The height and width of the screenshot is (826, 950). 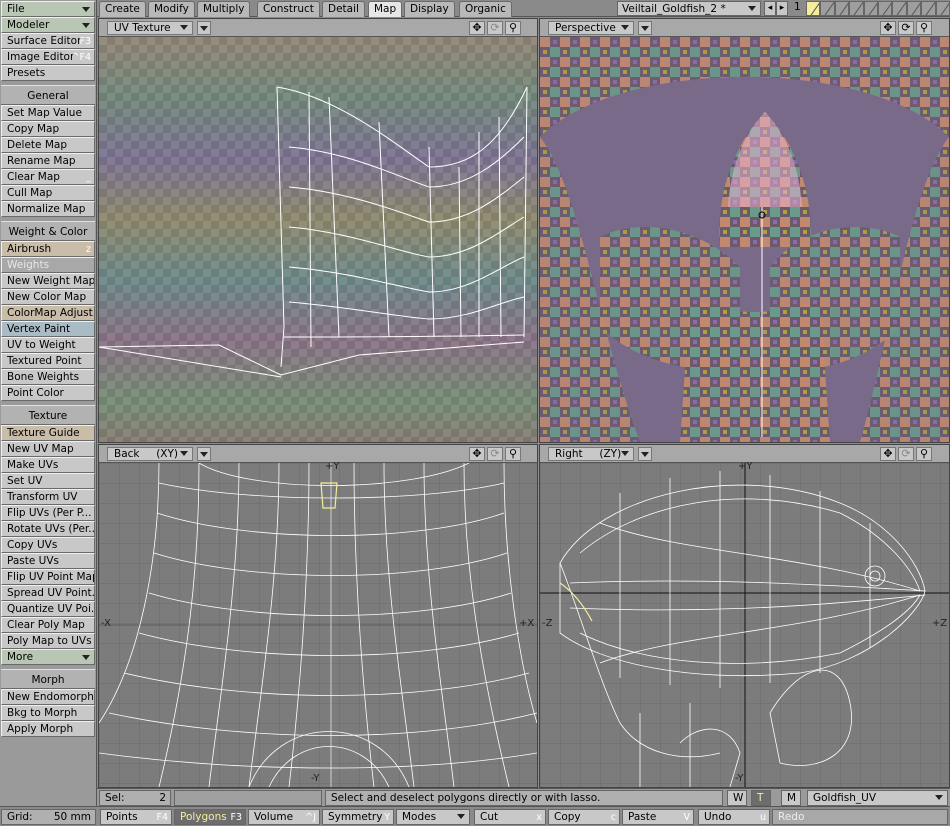 What do you see at coordinates (48, 161) in the screenshot?
I see `rename-map-button: Rename Map` at bounding box center [48, 161].